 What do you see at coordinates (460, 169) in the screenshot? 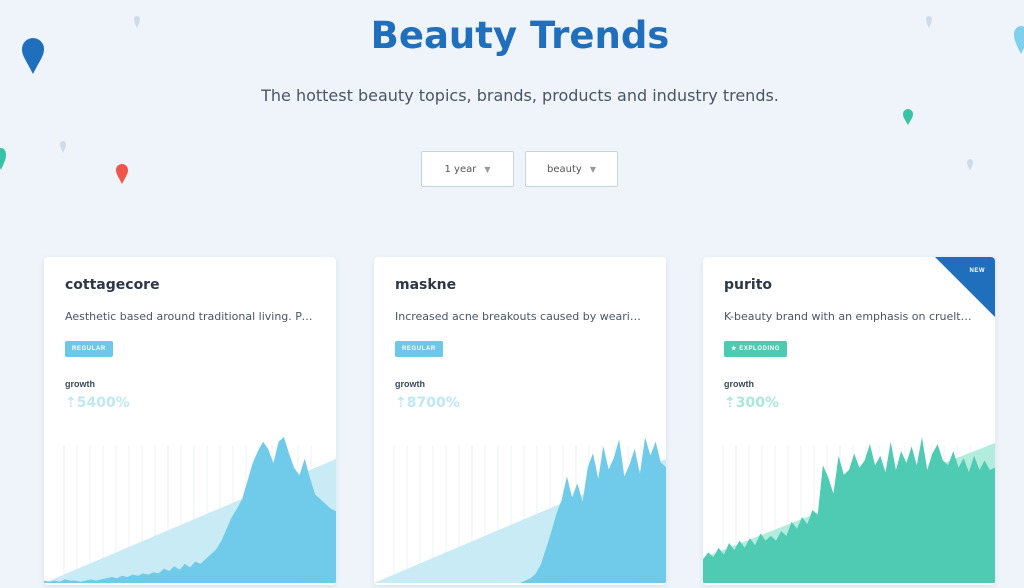
I see `period-dropdown-value: 1 year` at bounding box center [460, 169].